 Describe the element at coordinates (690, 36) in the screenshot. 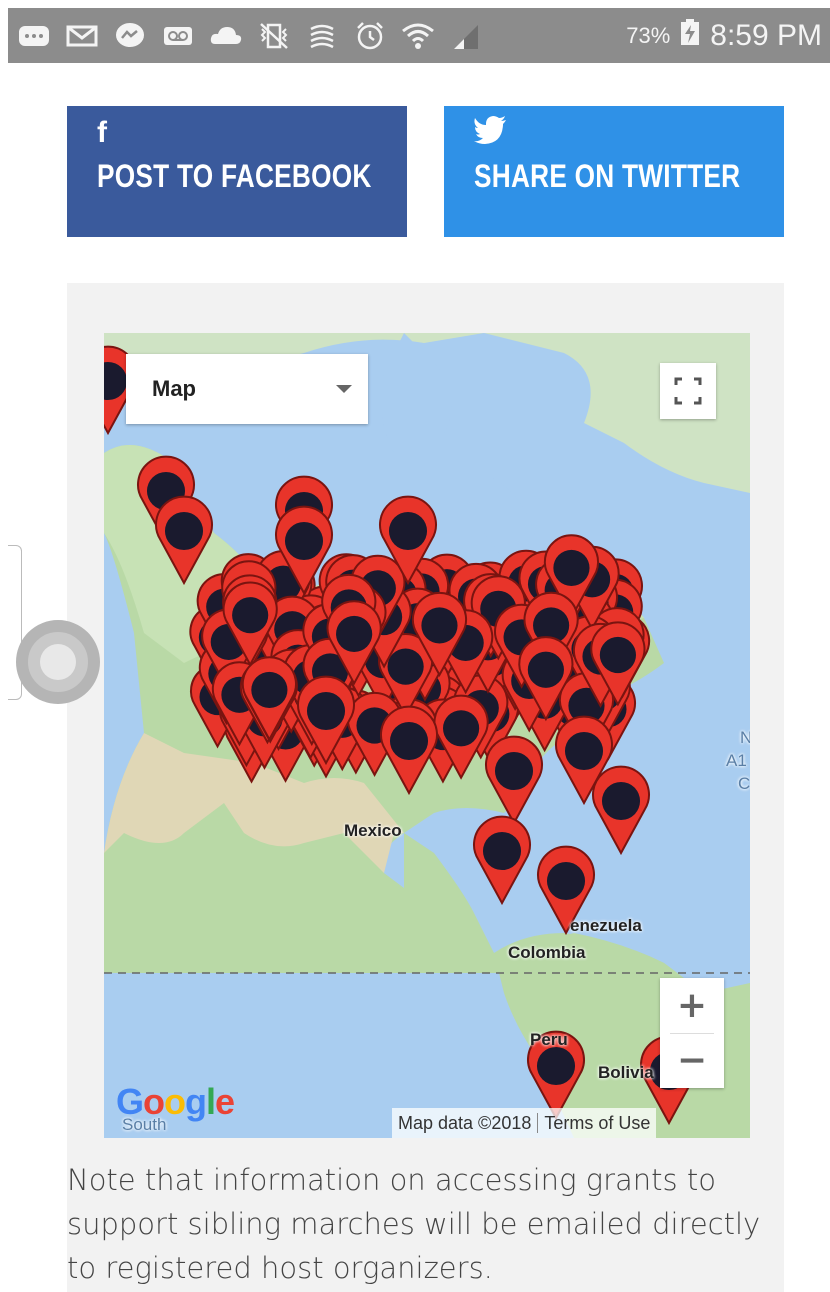

I see `battery-charging-icon` at that location.